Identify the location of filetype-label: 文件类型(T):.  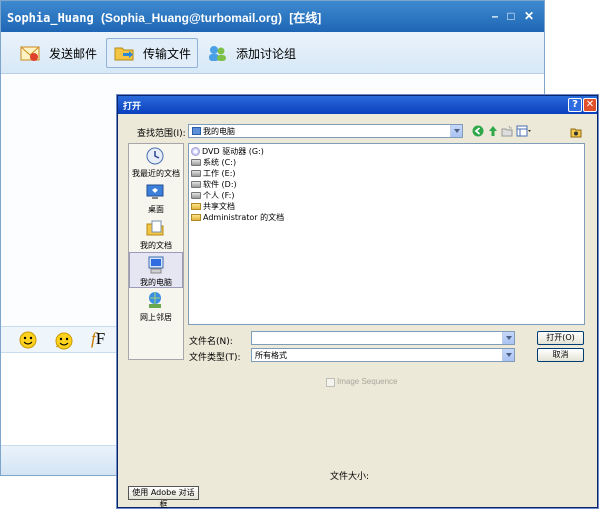
(215, 358).